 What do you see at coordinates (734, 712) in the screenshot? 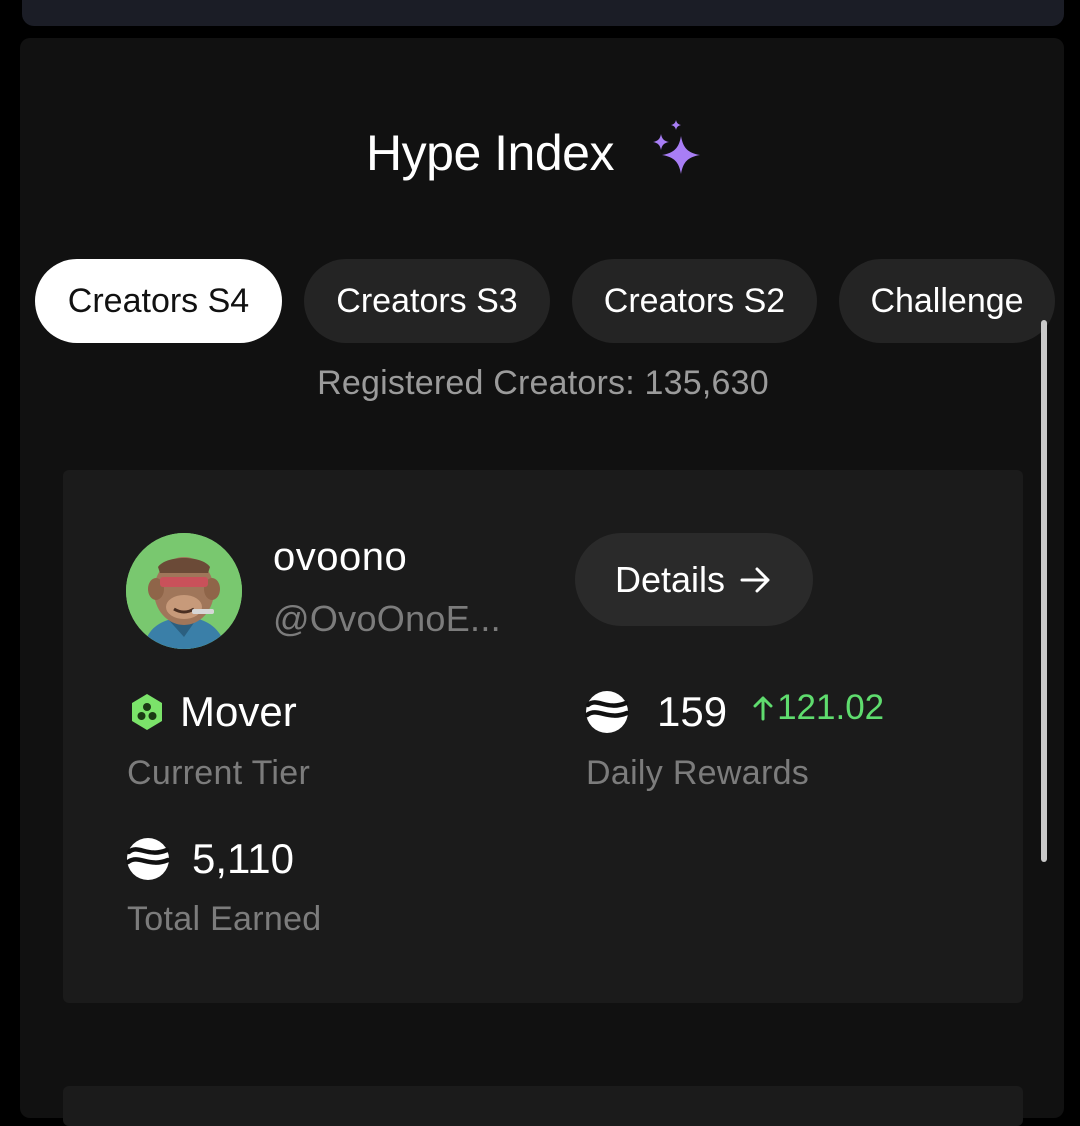
I see `daily-rewards-value-row: 159 121.02` at bounding box center [734, 712].